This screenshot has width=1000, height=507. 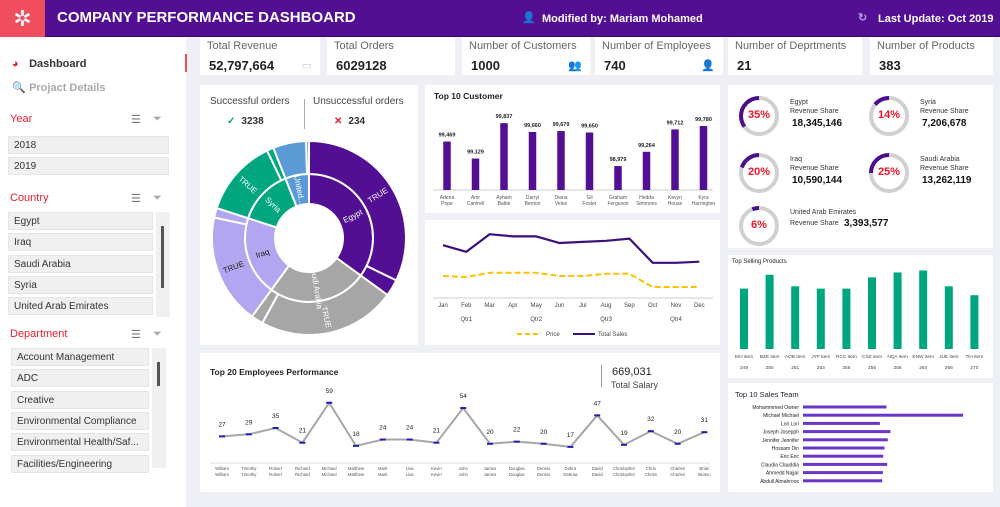 What do you see at coordinates (846, 368) in the screenshot?
I see `x-tick-sublabel: 255` at bounding box center [846, 368].